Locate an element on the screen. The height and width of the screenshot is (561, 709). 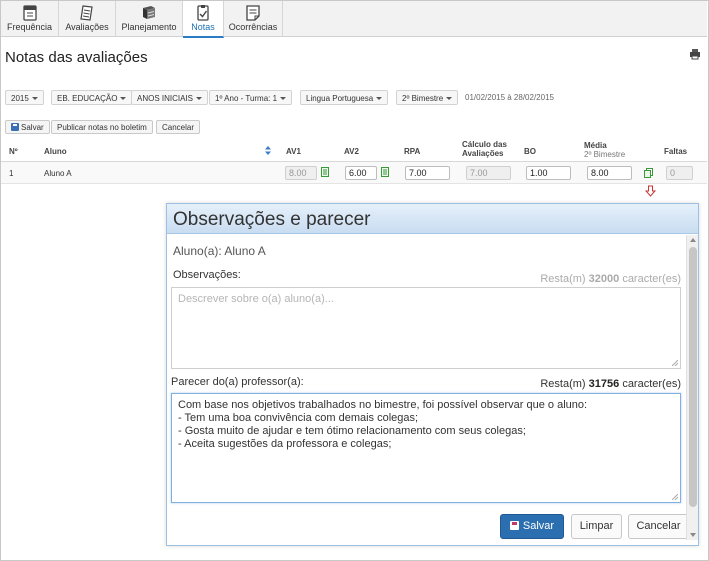
row-student: Aluno A is located at coordinates (58, 173).